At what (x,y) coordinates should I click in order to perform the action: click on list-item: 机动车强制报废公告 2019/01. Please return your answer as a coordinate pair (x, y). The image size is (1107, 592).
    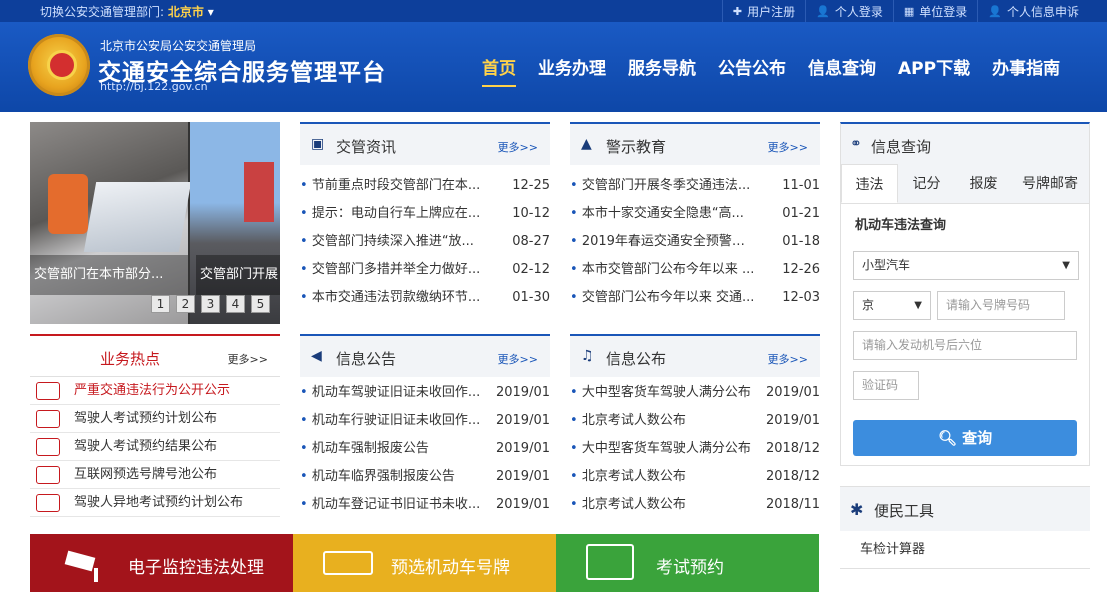
    Looking at the image, I should click on (425, 449).